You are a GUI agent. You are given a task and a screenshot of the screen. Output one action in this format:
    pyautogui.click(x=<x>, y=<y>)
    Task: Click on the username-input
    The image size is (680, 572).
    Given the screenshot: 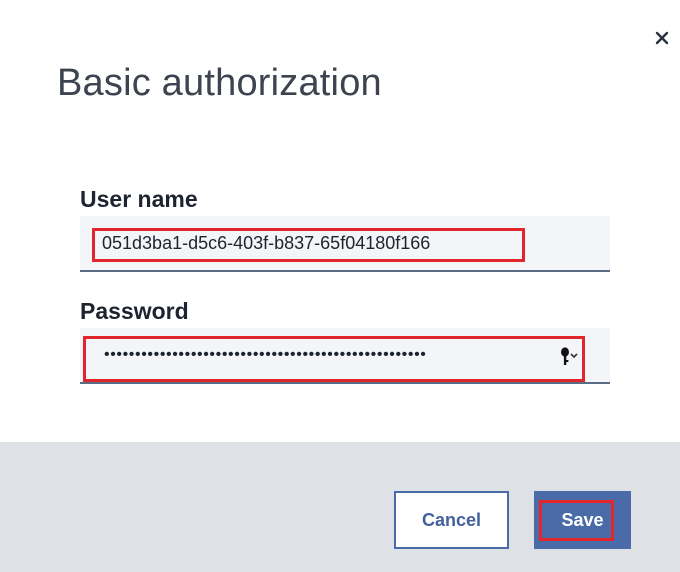 What is the action you would take?
    pyautogui.click(x=345, y=243)
    